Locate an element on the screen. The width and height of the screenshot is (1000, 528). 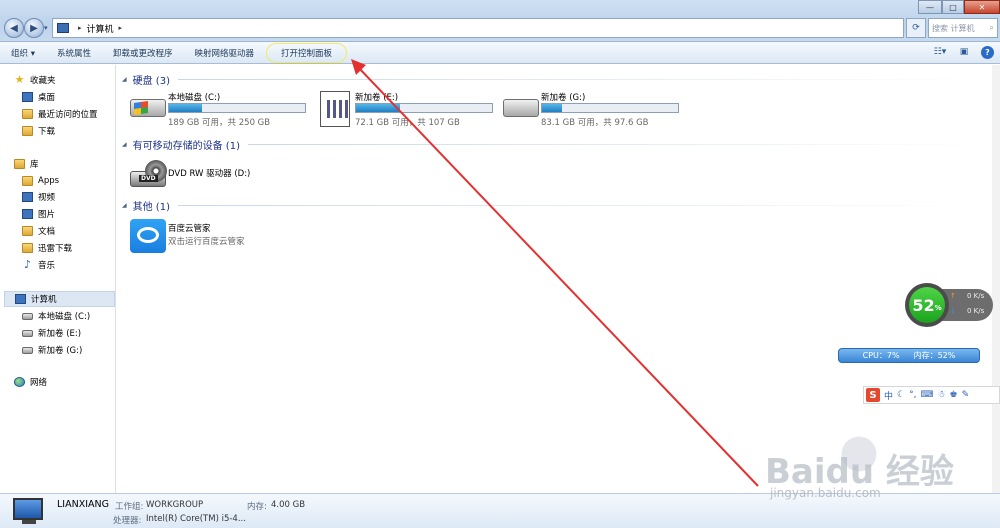
history-dropdown-icon: ▾ is located at coordinates (46, 28).